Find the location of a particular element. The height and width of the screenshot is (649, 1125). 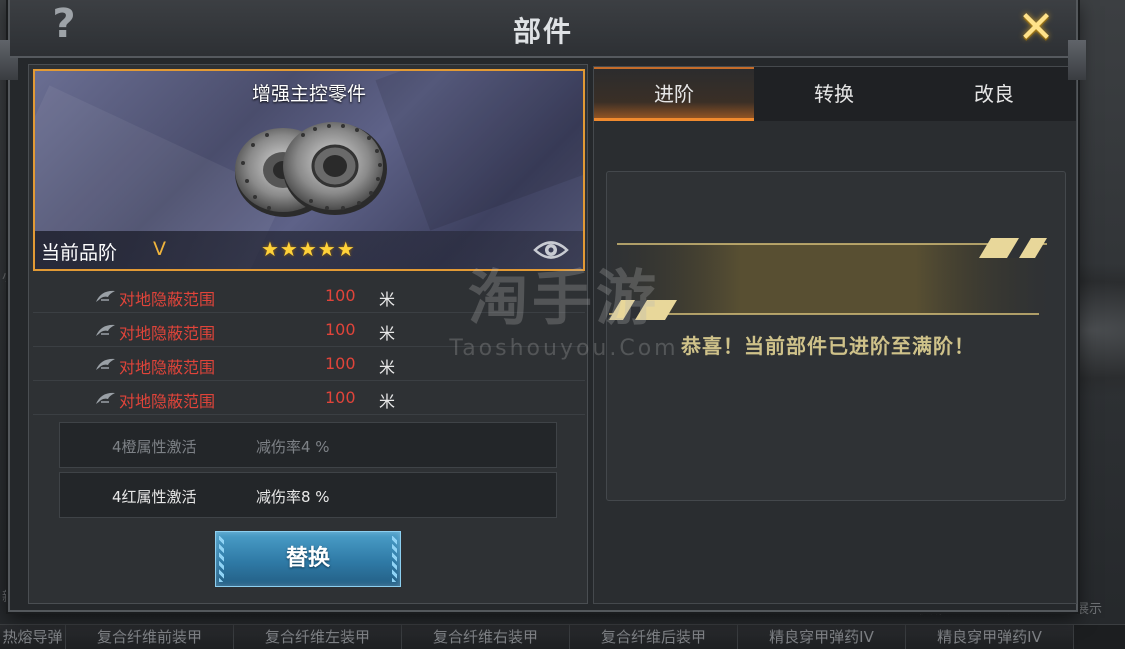

replace-button: 替换 is located at coordinates (308, 559).